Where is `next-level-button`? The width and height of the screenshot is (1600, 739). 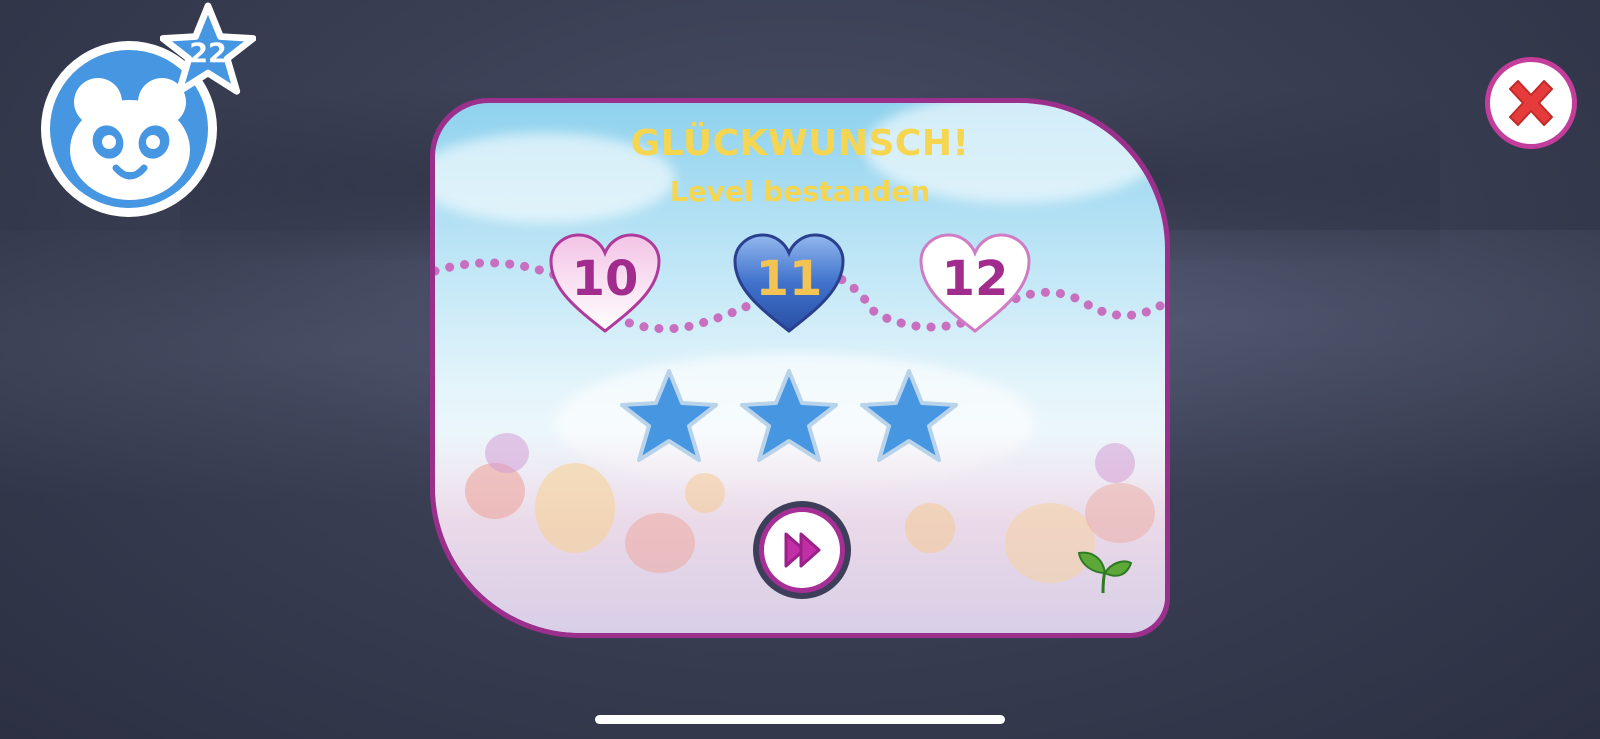
next-level-button is located at coordinates (802, 550).